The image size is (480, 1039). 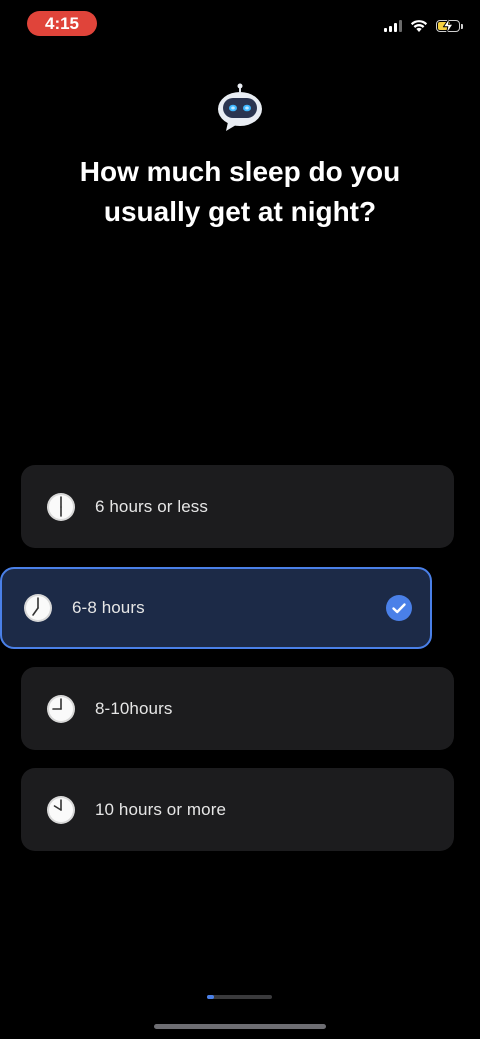 What do you see at coordinates (61, 708) in the screenshot?
I see `clock-nine-icon` at bounding box center [61, 708].